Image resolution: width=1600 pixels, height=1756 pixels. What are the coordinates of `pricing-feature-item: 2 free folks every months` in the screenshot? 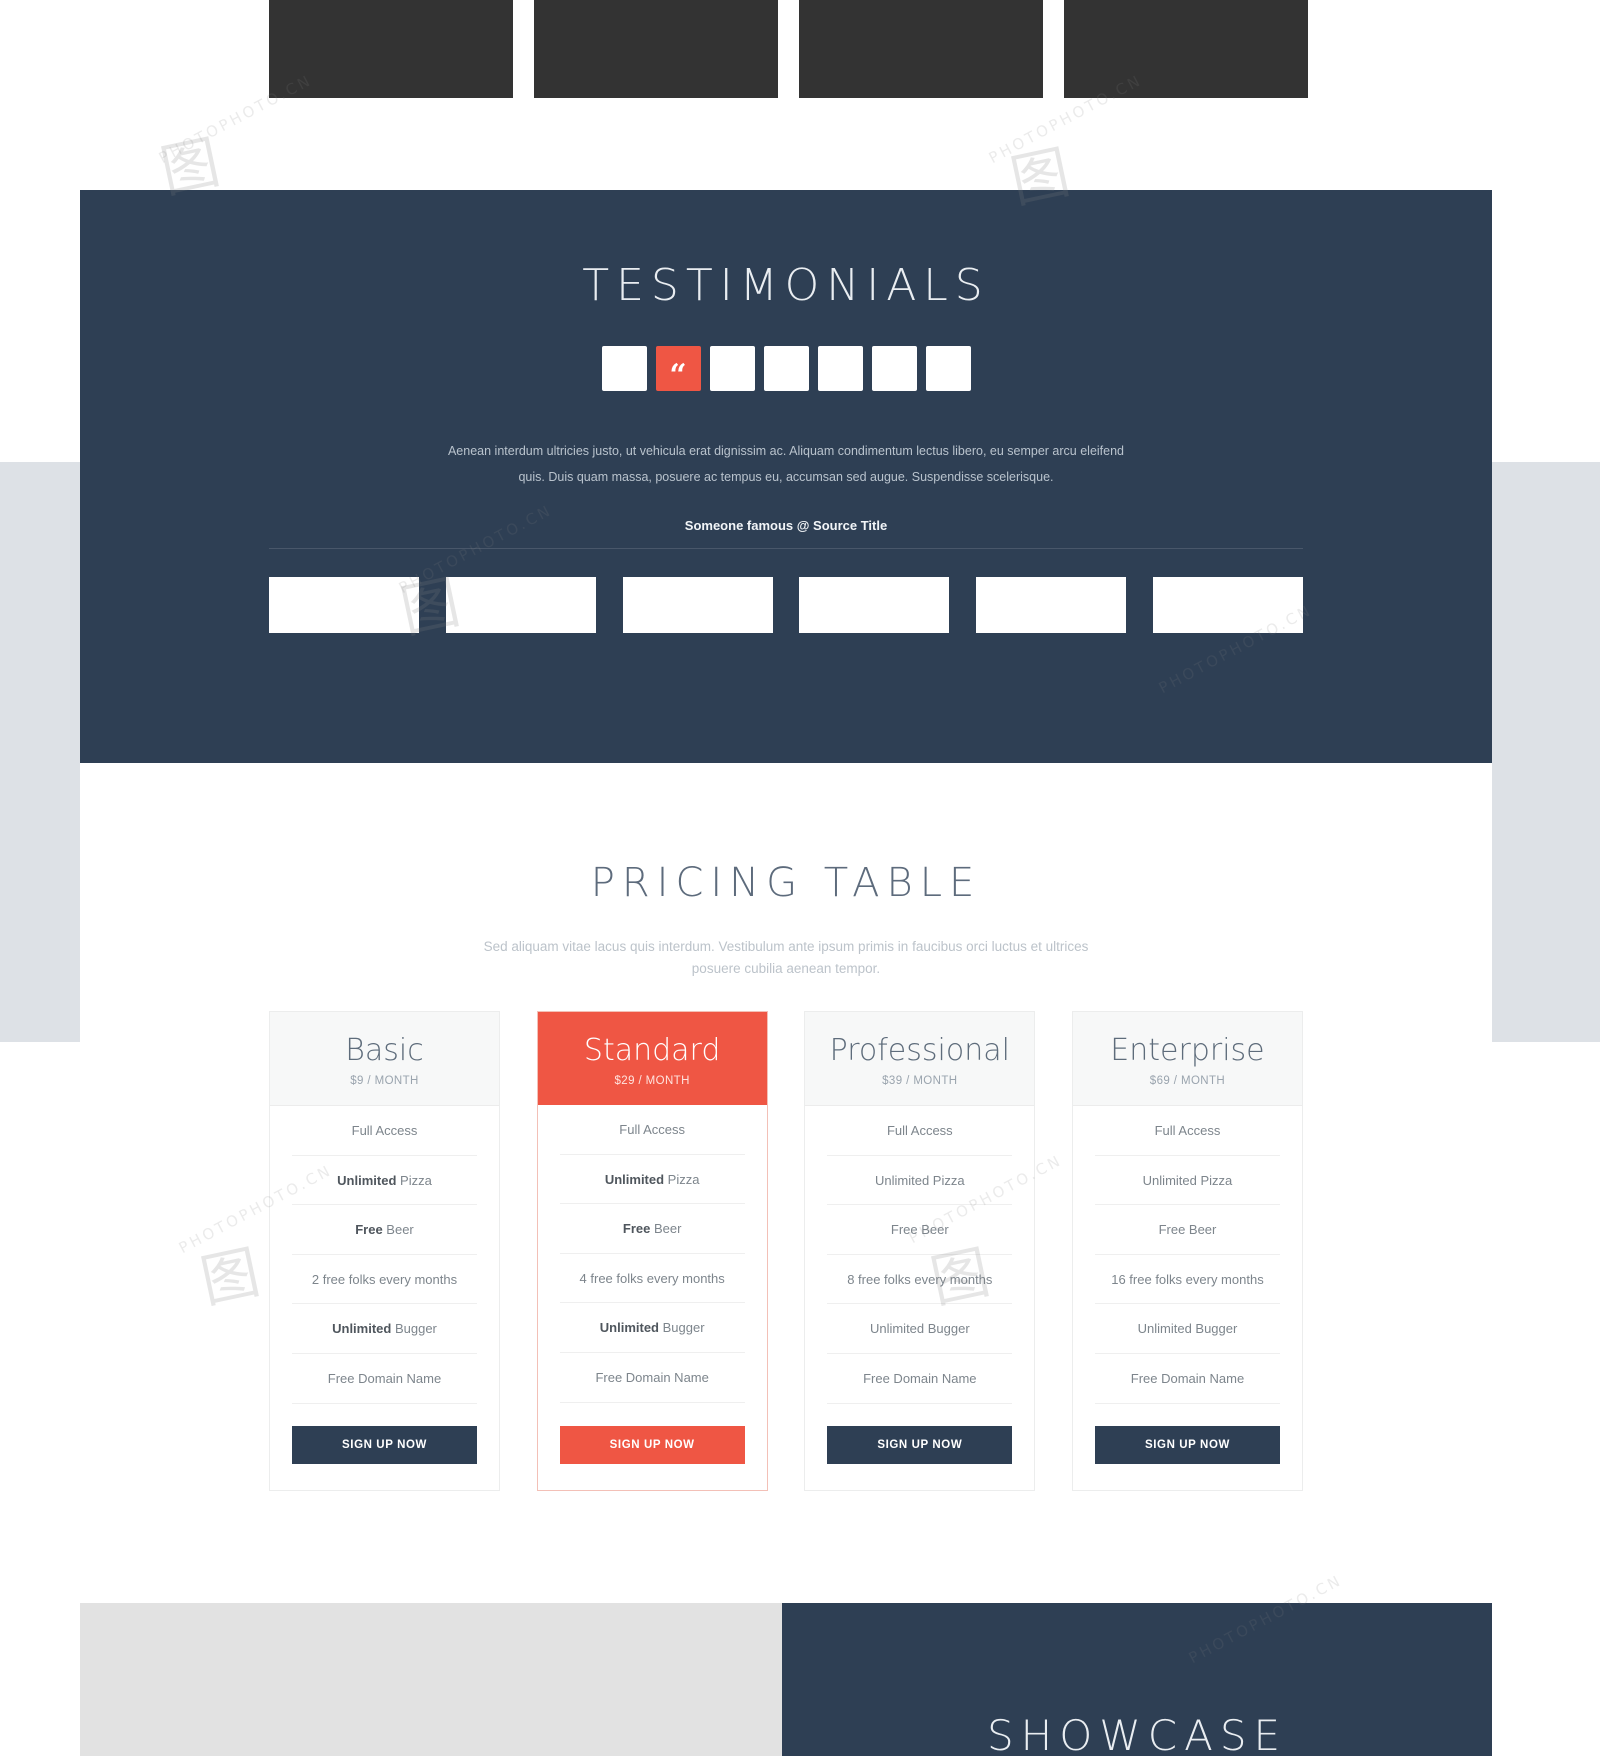 It's located at (384, 1280).